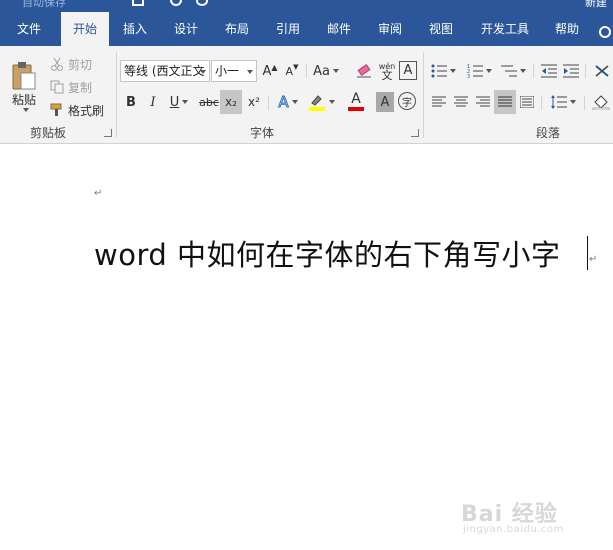 The height and width of the screenshot is (550, 613). I want to click on character-shading-button: A, so click(385, 102).